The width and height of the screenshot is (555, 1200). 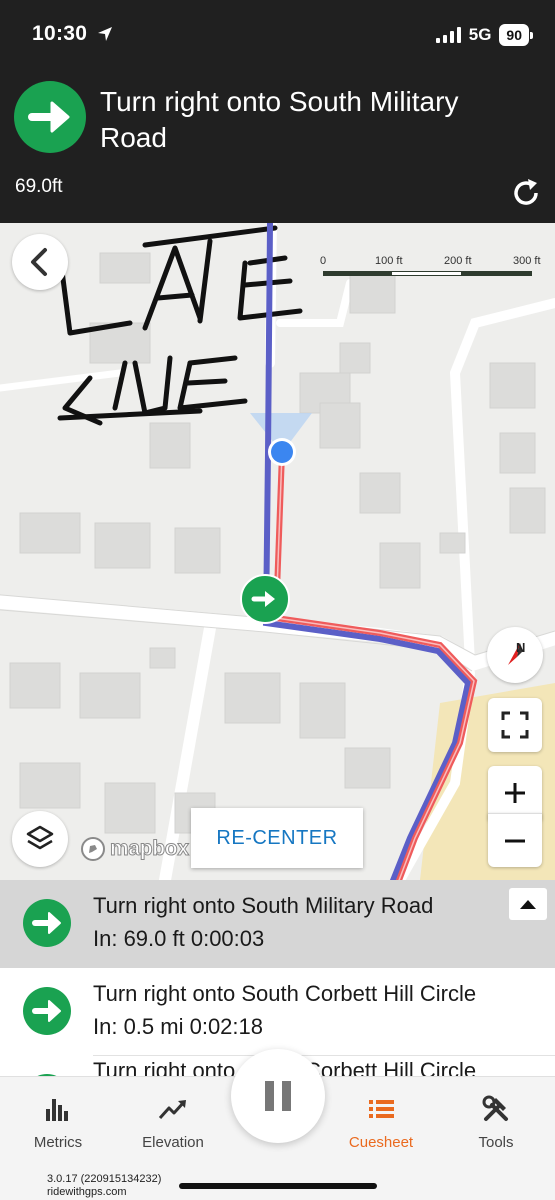 I want to click on trend-line-icon, so click(x=172, y=1110).